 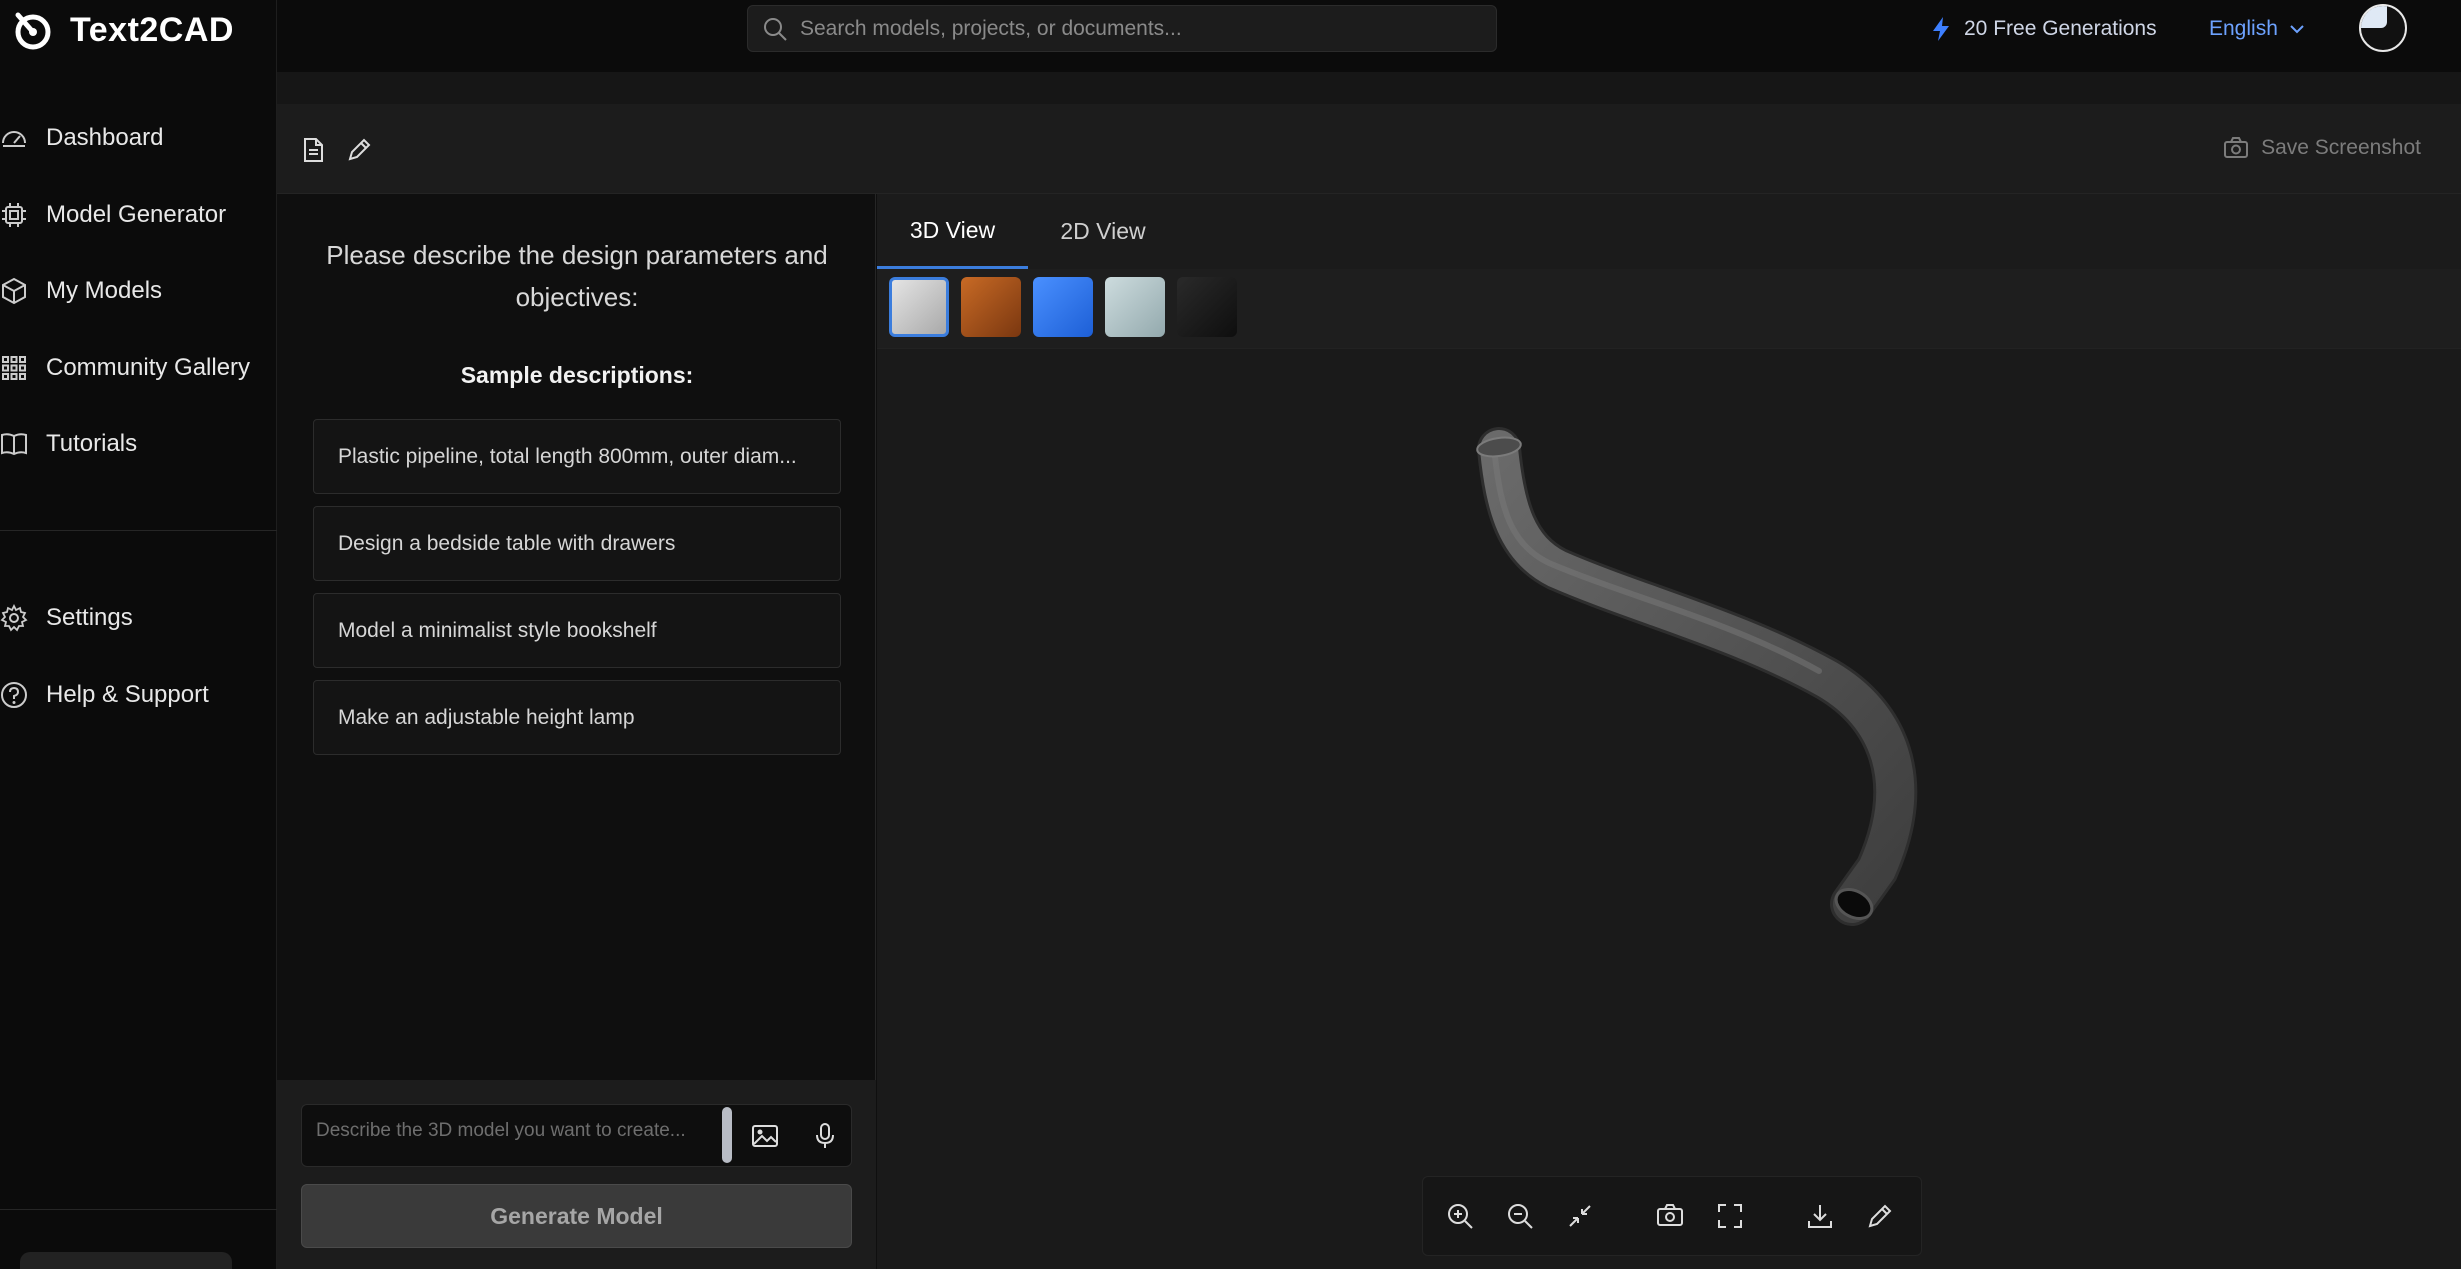 I want to click on view-tabs: 3D View 2D View, so click(x=1669, y=231).